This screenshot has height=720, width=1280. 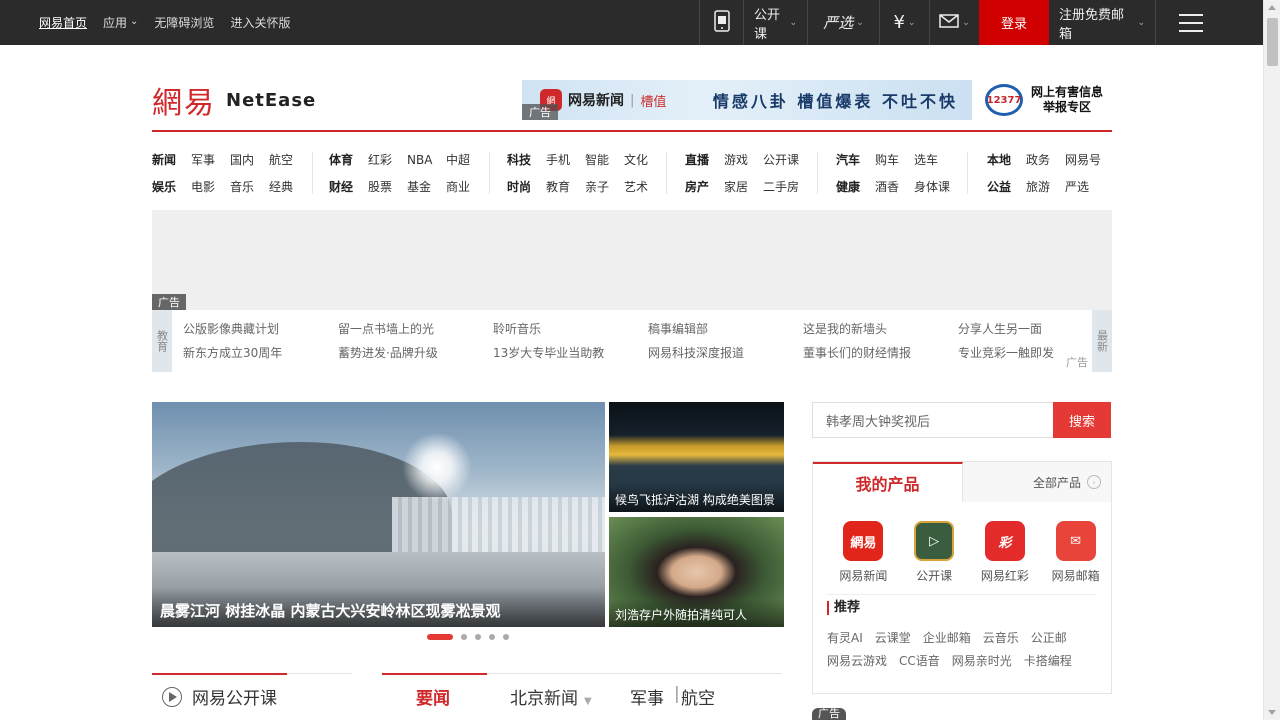 I want to click on tab-beijing-news: 北京新闻 ▼, so click(x=551, y=696).